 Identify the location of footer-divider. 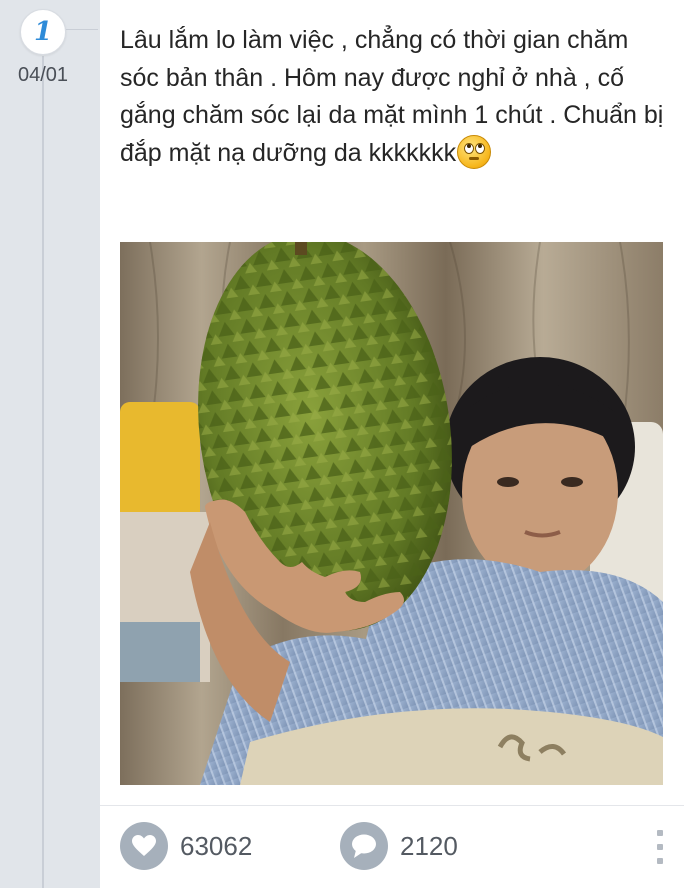
(392, 805).